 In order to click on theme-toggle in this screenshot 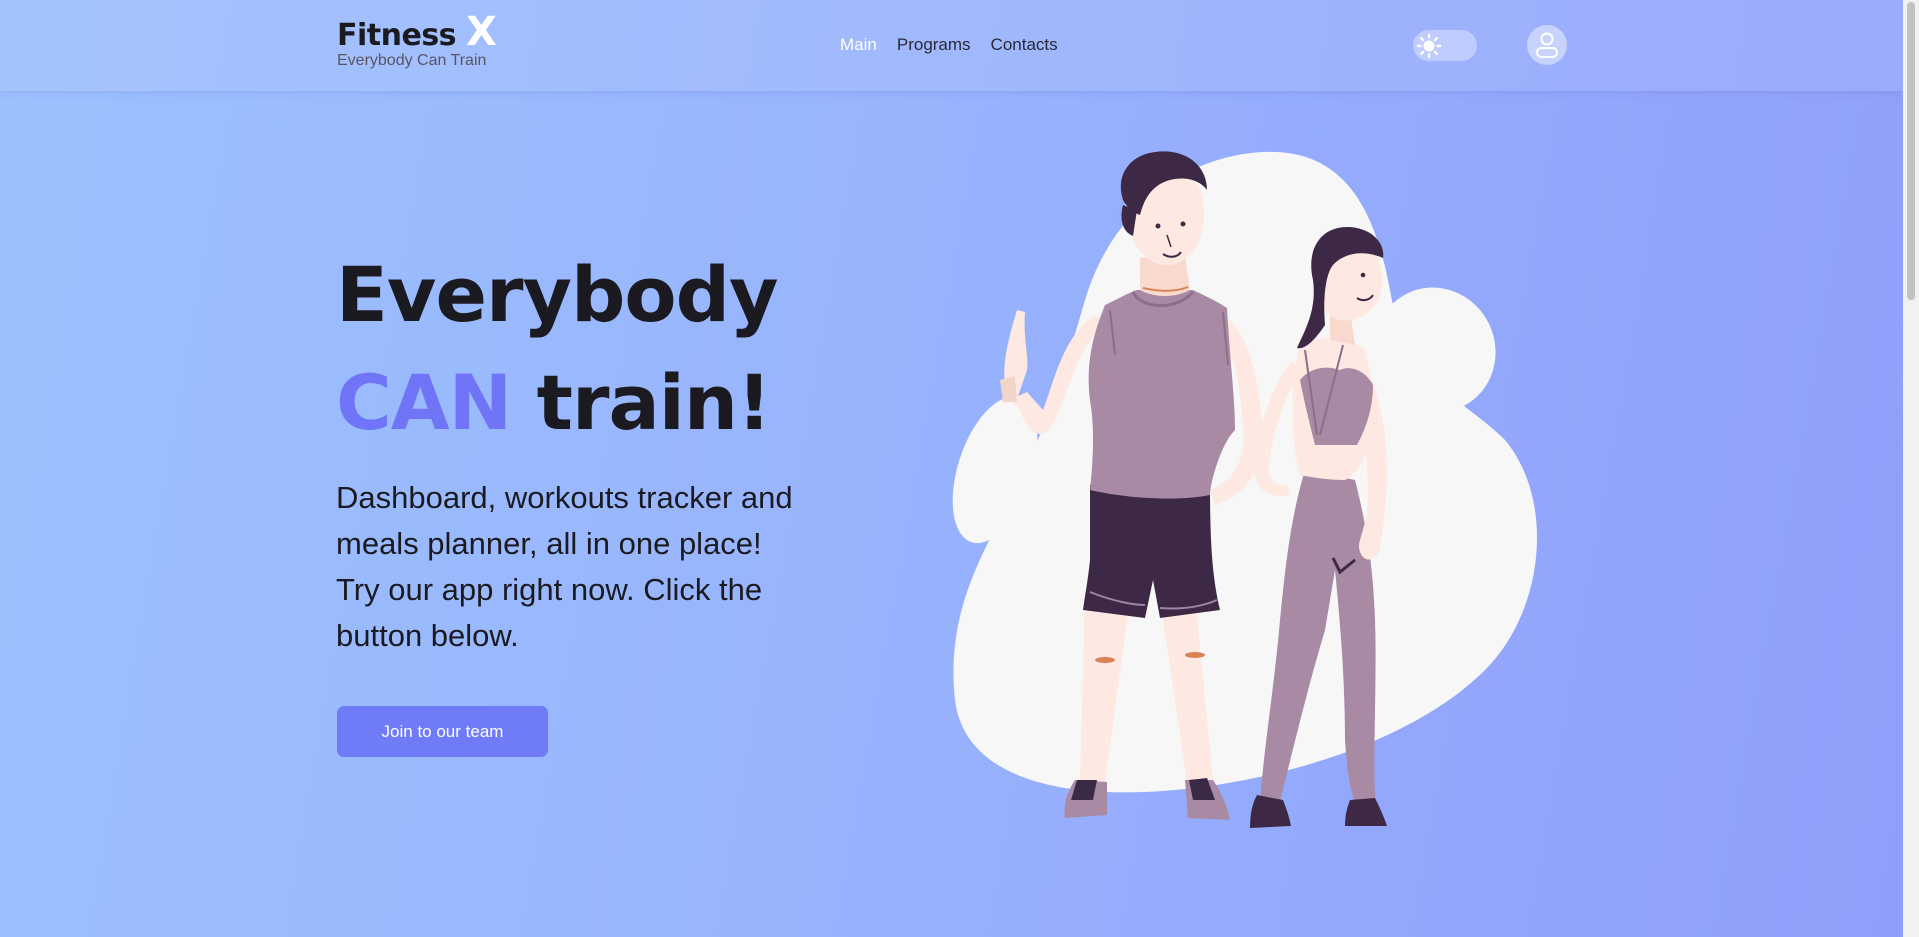, I will do `click(1445, 45)`.